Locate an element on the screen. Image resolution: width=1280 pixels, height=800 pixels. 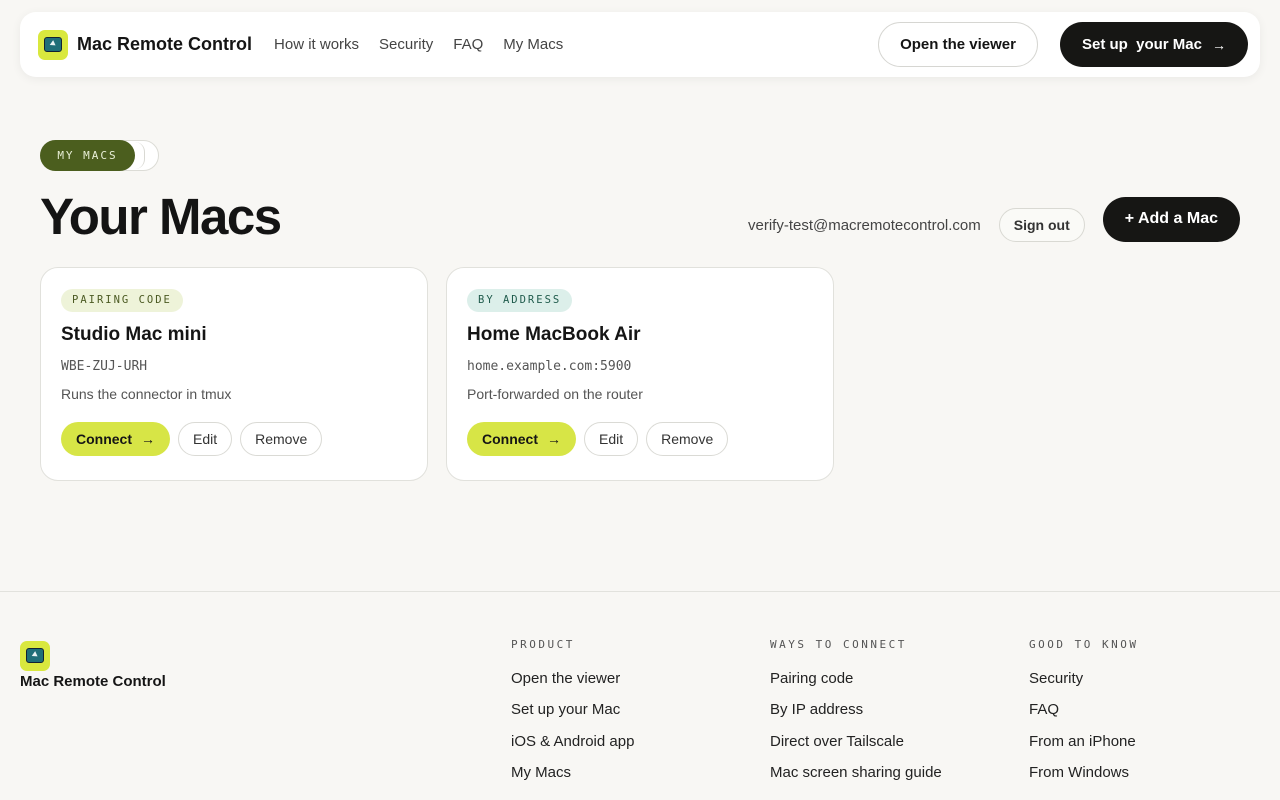
footer-brand-name: Mac Remote Control is located at coordinates (93, 681).